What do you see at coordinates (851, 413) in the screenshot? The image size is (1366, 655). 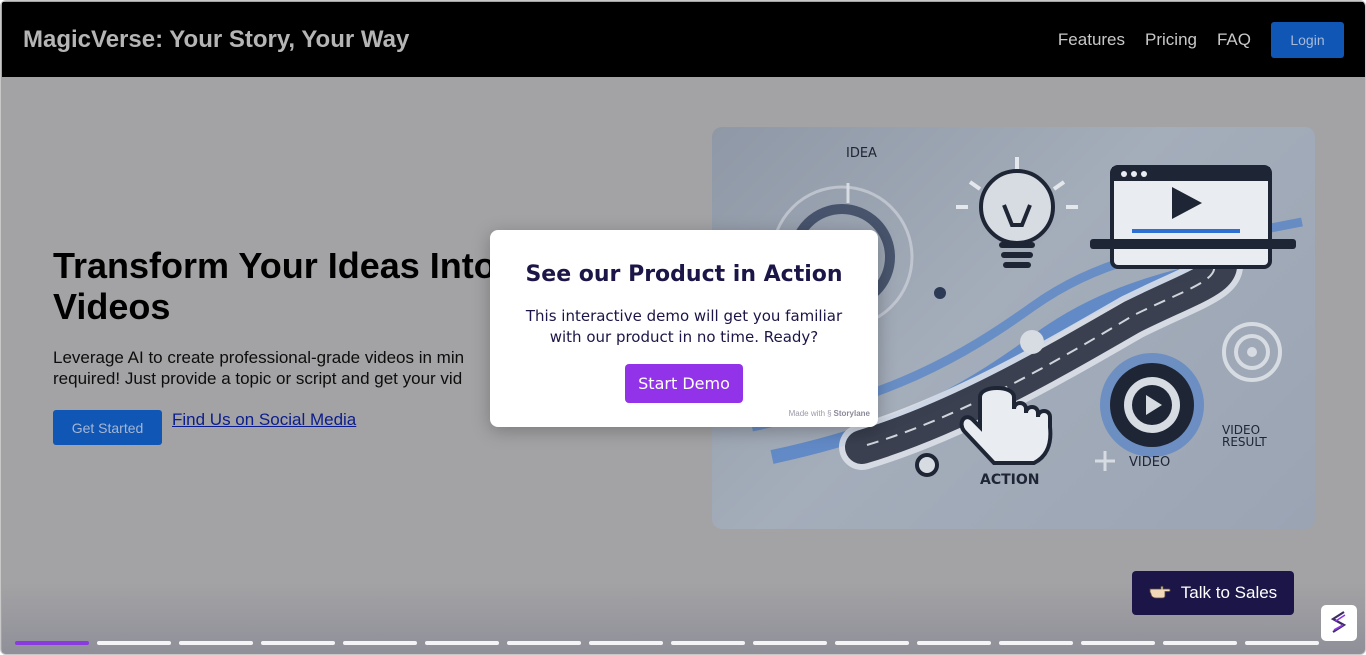 I see `made-with-brand: Storylane` at bounding box center [851, 413].